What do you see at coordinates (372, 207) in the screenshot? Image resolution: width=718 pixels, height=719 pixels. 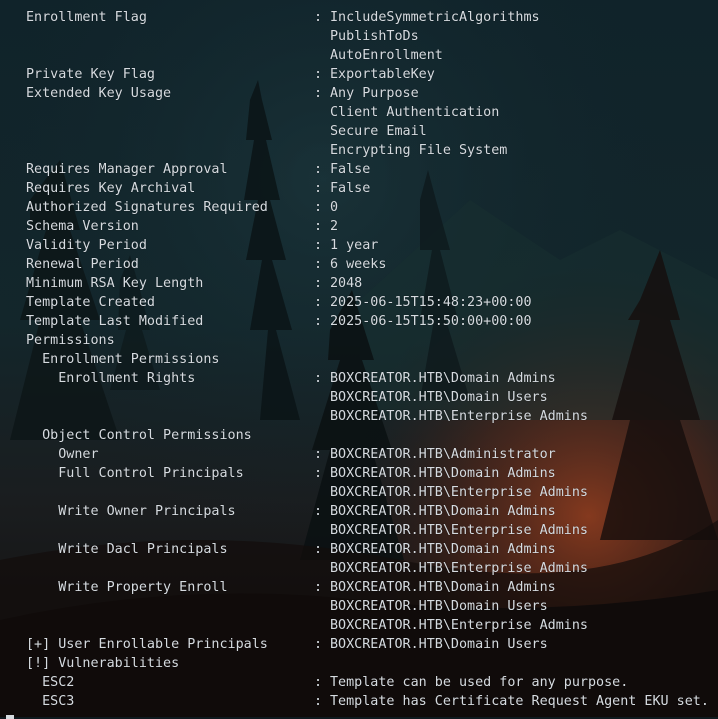 I see `terminal-line: Authorized Signatures Required:0` at bounding box center [372, 207].